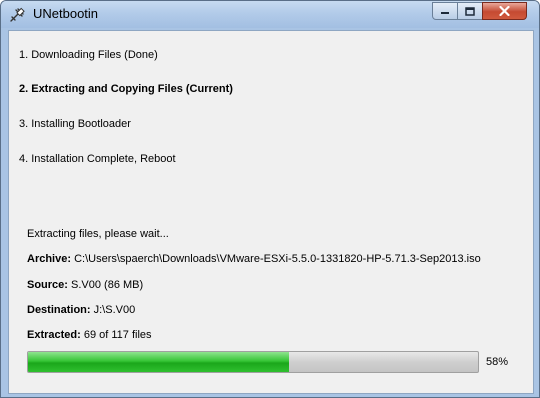  I want to click on source-row: Source: S.V00 (86 MB), so click(85, 285).